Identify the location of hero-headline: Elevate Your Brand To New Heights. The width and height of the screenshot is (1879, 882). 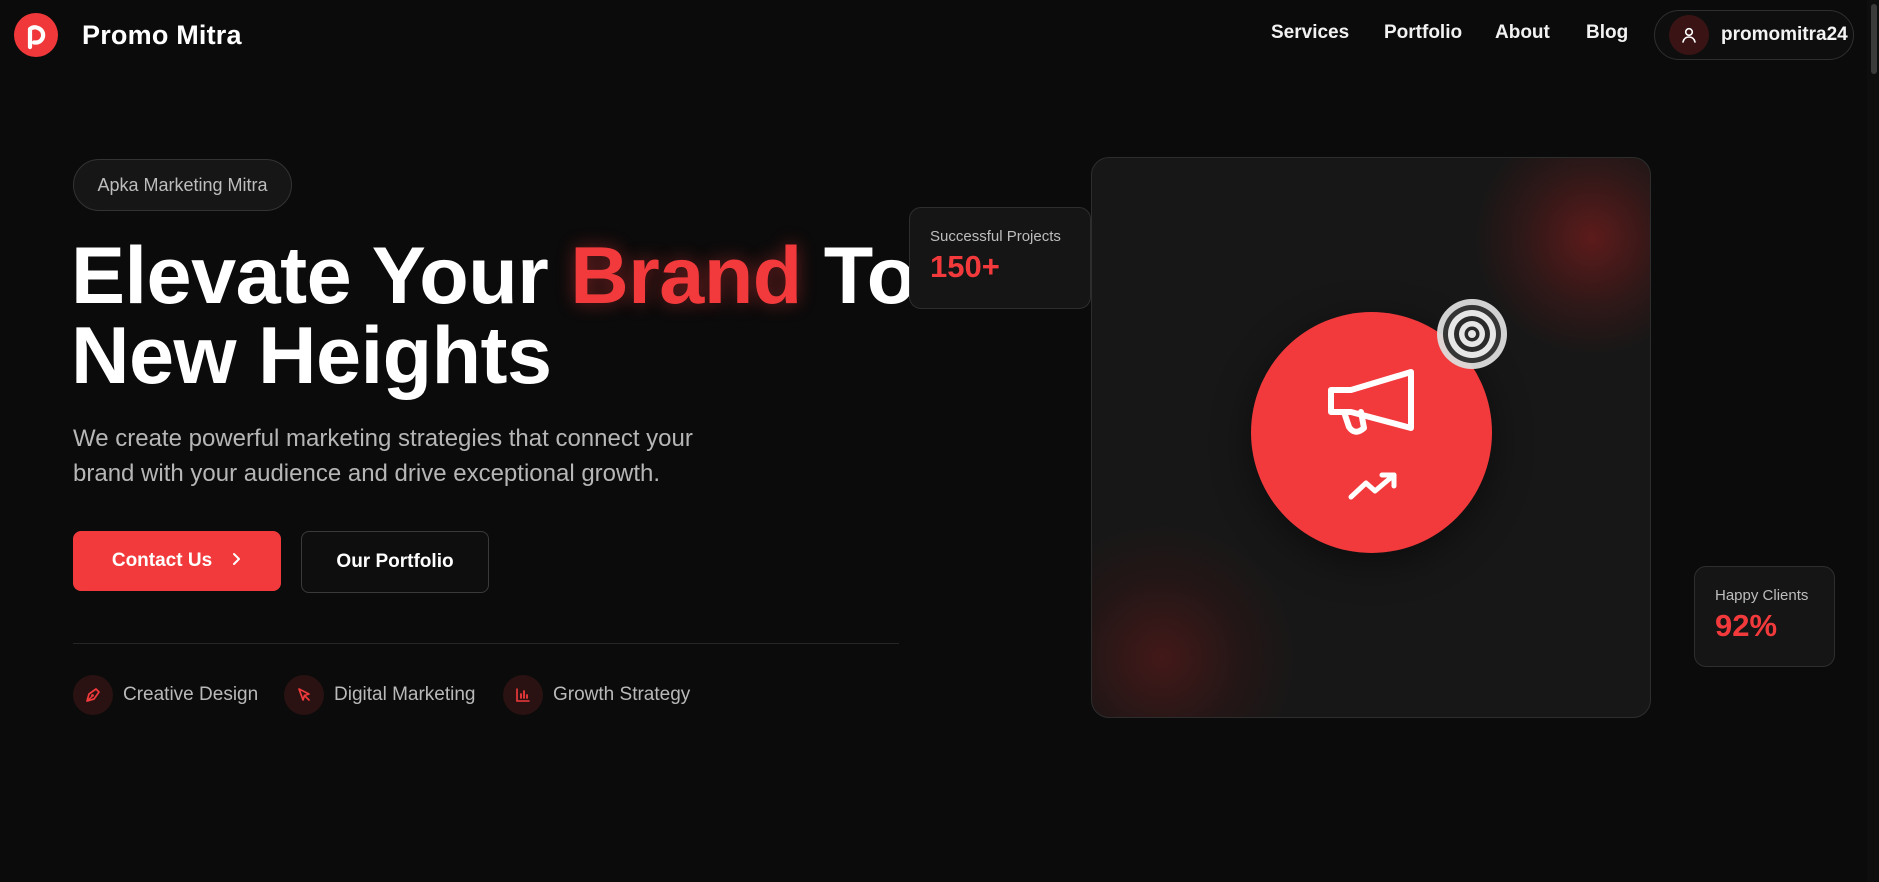
(511, 316).